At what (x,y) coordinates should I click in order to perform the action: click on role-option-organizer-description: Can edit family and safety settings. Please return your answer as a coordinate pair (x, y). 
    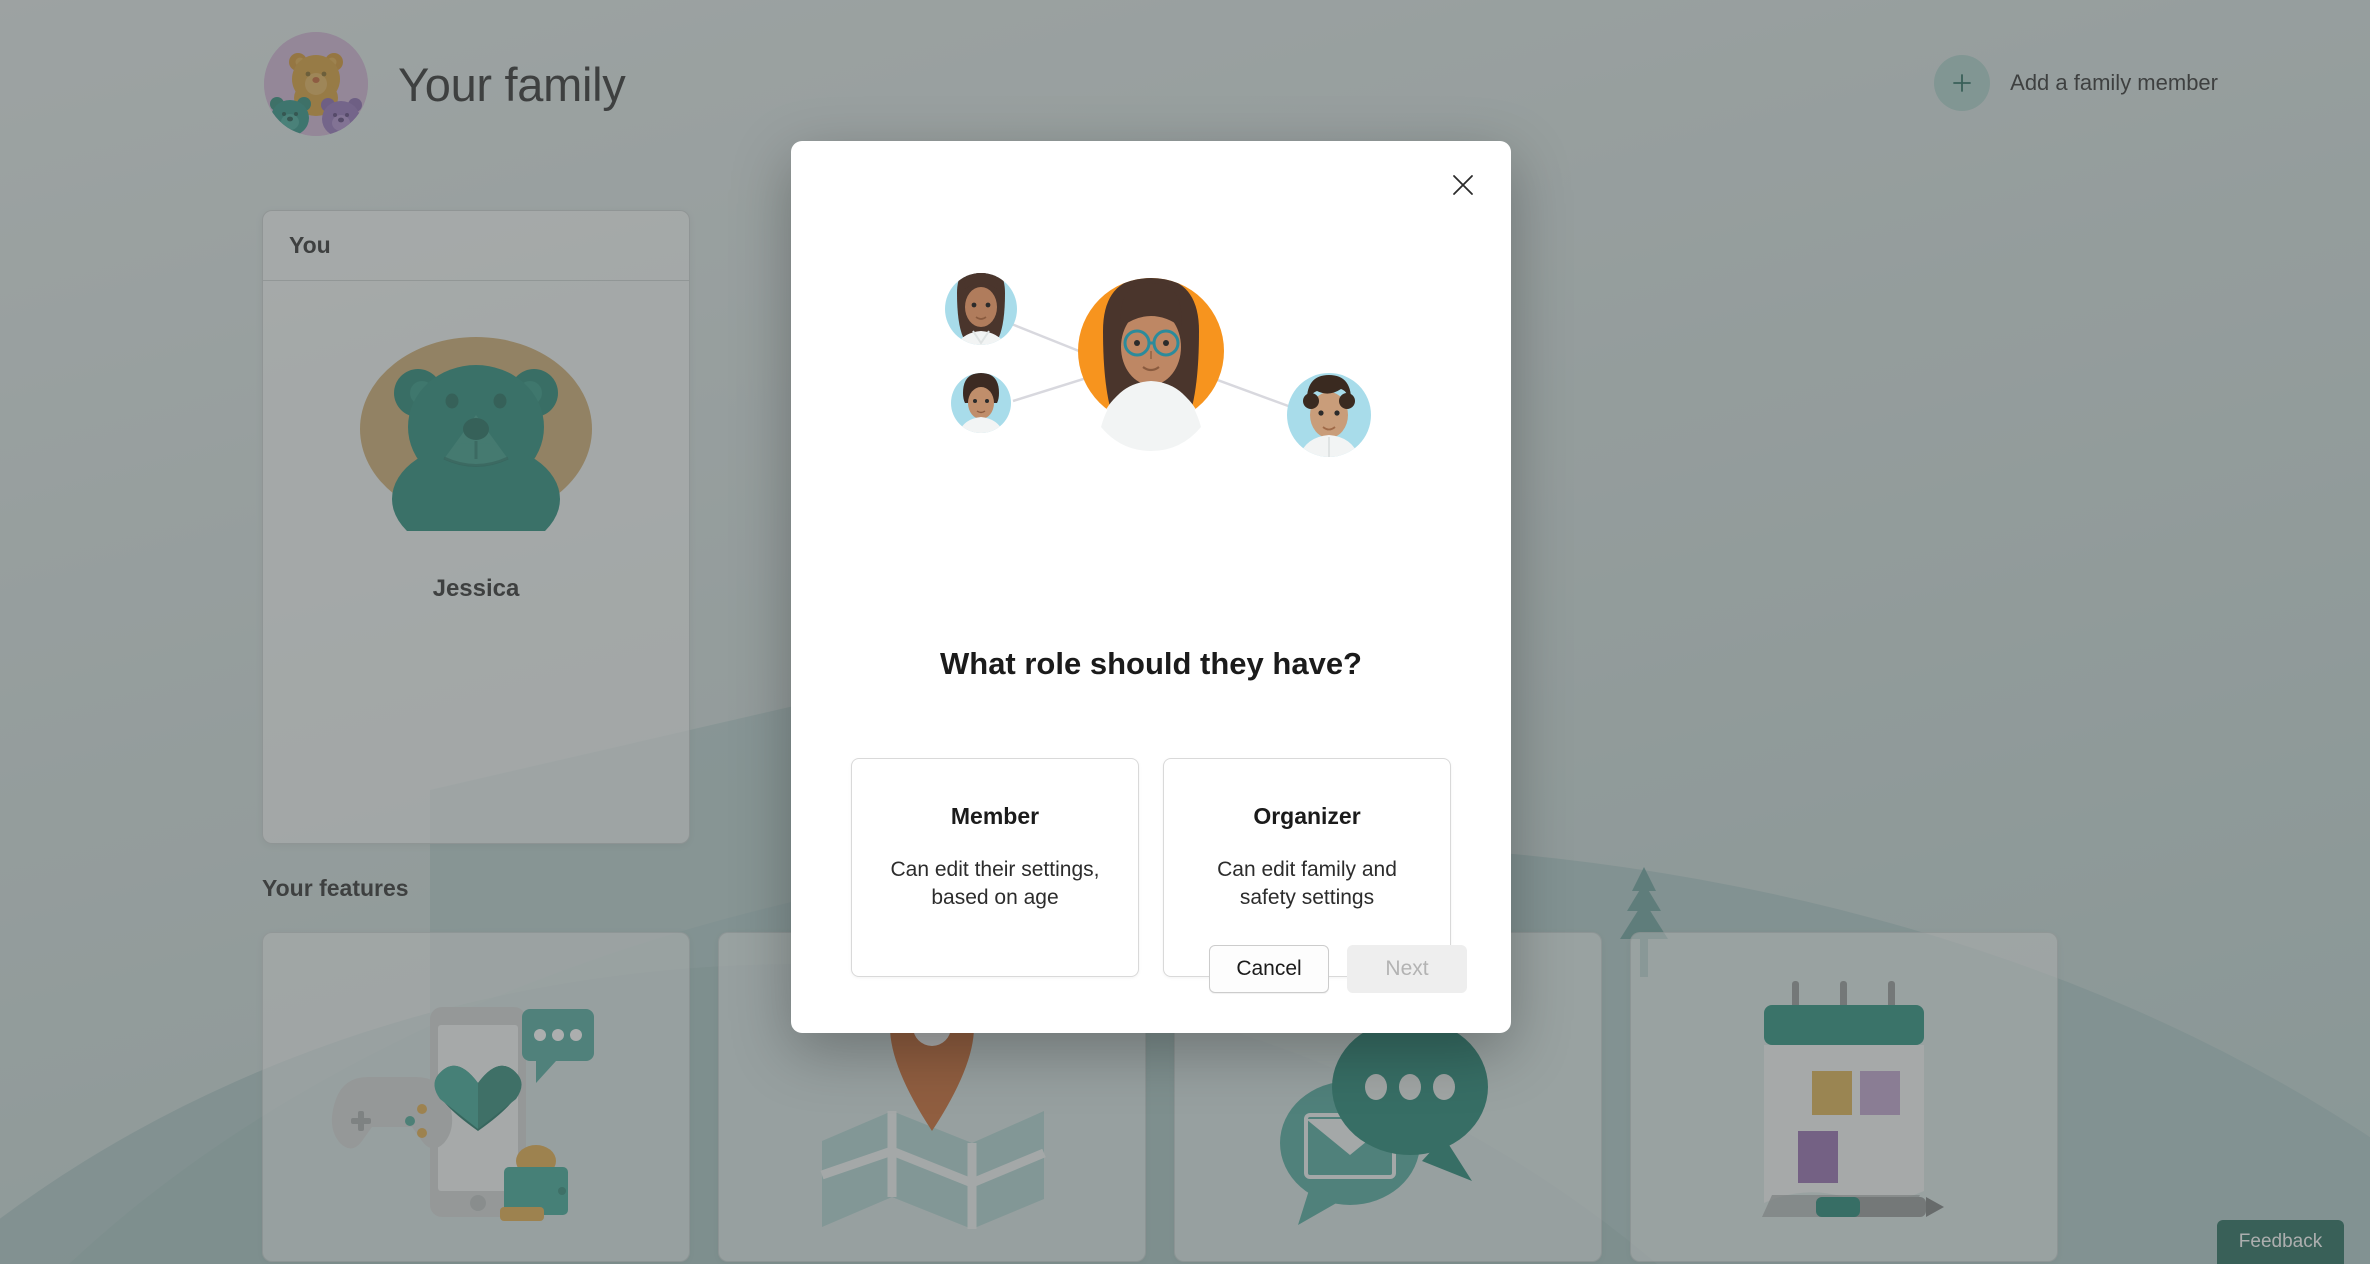
    Looking at the image, I should click on (1307, 883).